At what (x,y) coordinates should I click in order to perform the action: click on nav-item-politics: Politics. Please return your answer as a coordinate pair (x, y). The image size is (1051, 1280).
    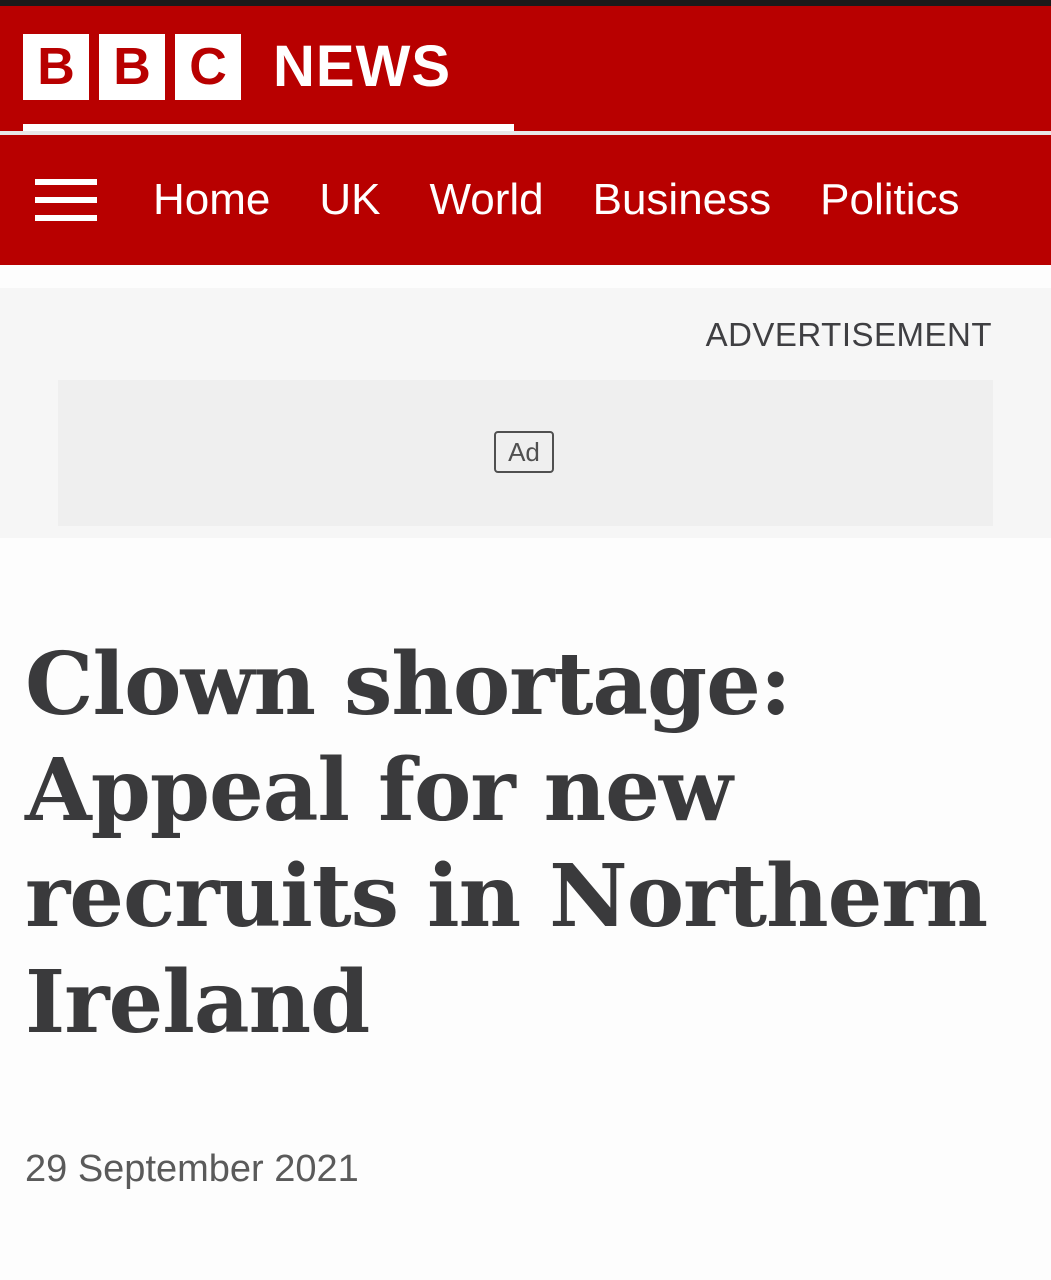
    Looking at the image, I should click on (889, 200).